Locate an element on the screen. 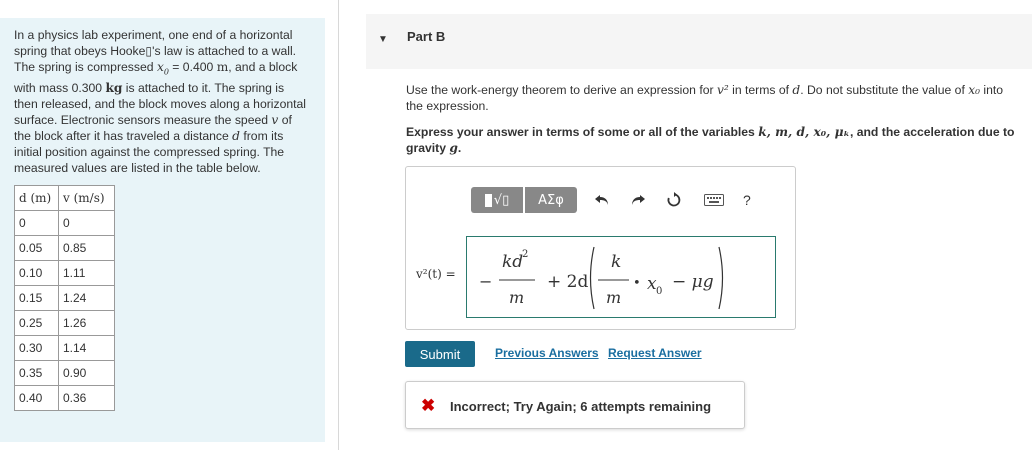  column-header-v: v (m/s) is located at coordinates (86, 198).